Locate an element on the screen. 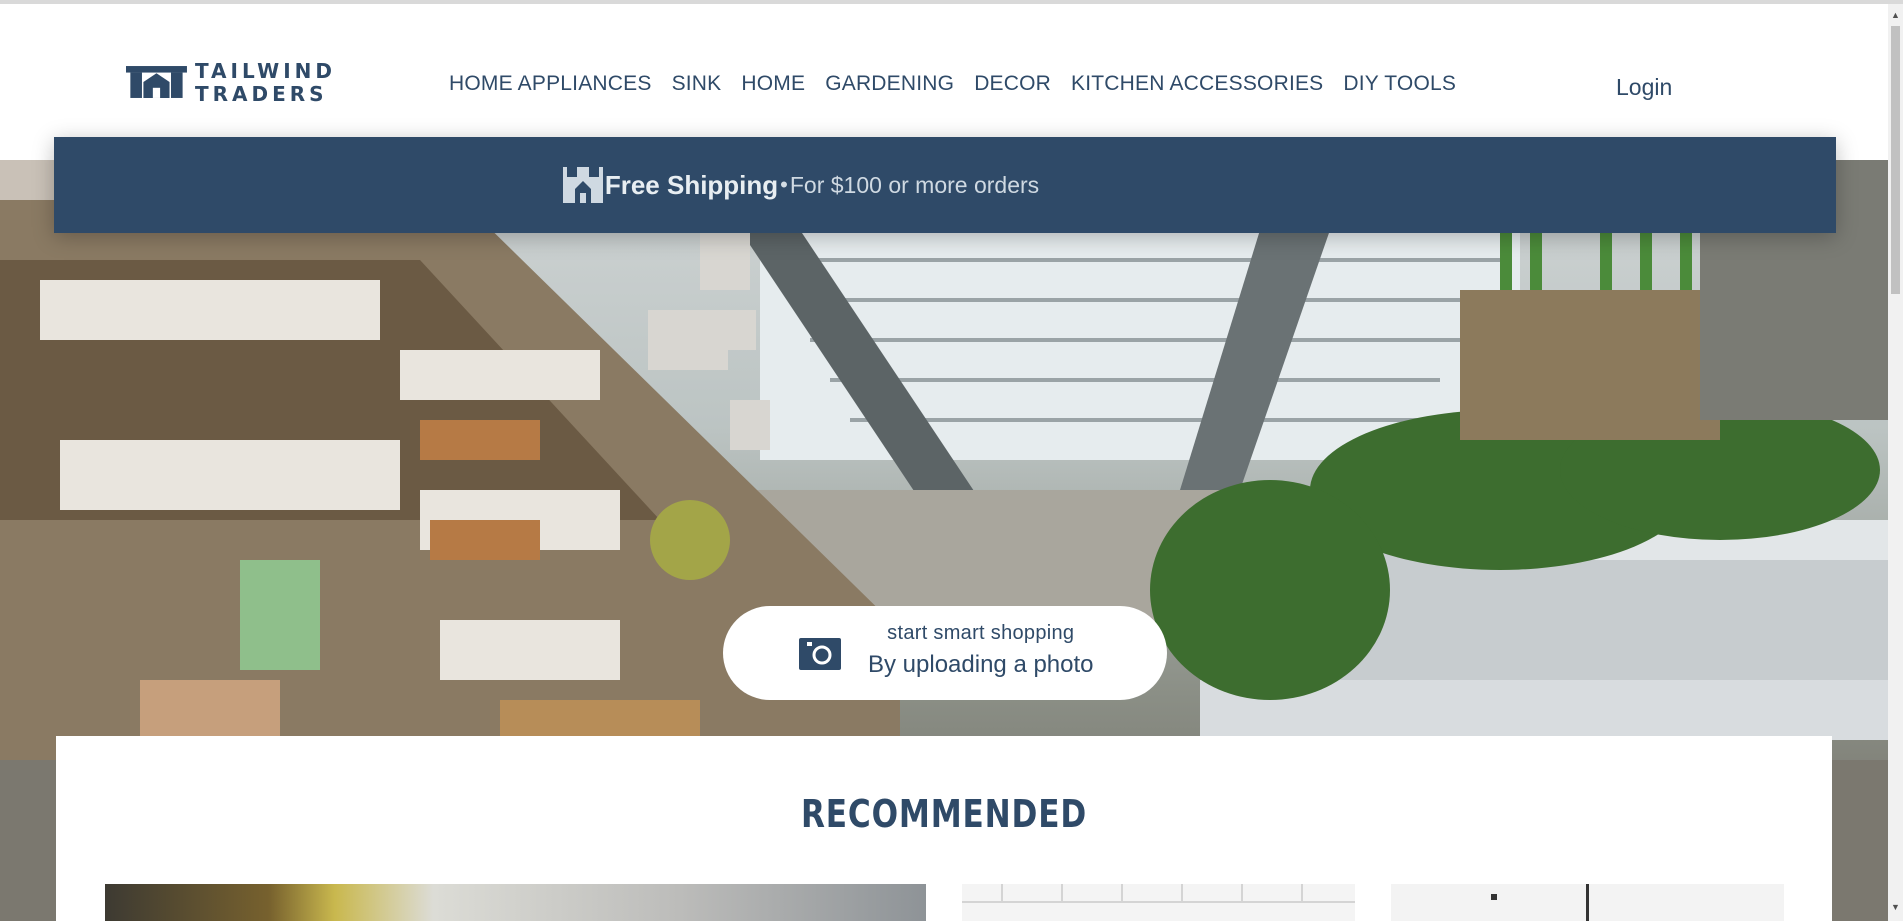  login-link: Login is located at coordinates (1644, 87).